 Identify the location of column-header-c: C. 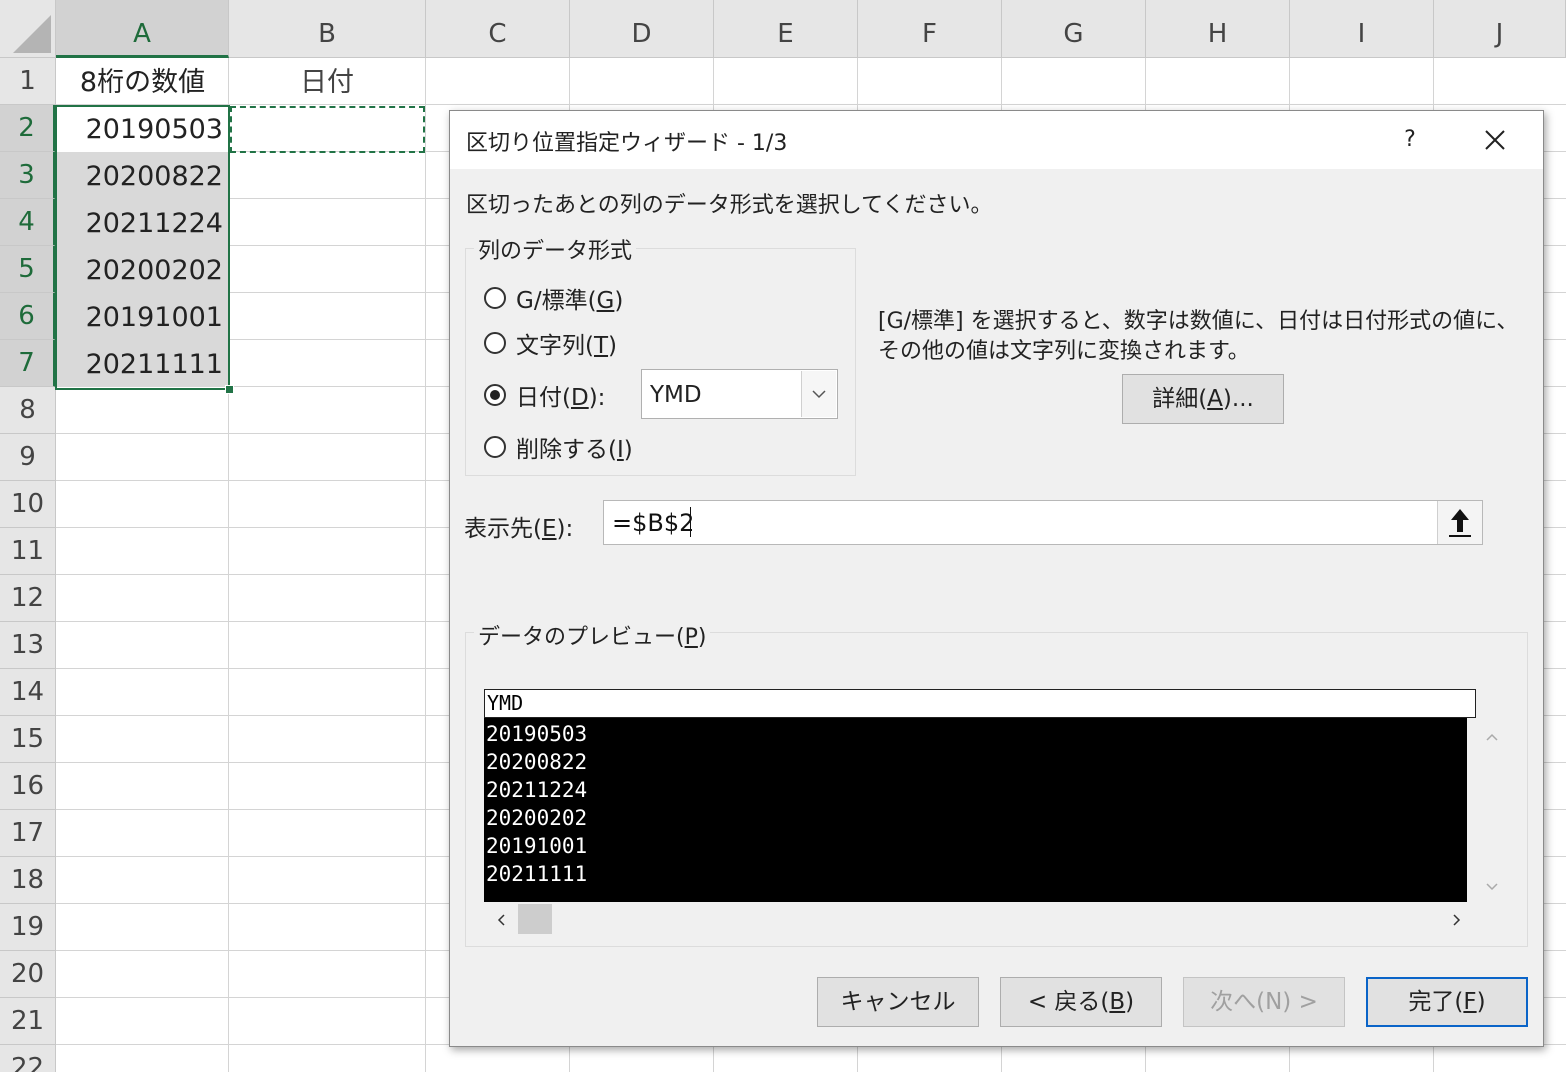
(498, 29).